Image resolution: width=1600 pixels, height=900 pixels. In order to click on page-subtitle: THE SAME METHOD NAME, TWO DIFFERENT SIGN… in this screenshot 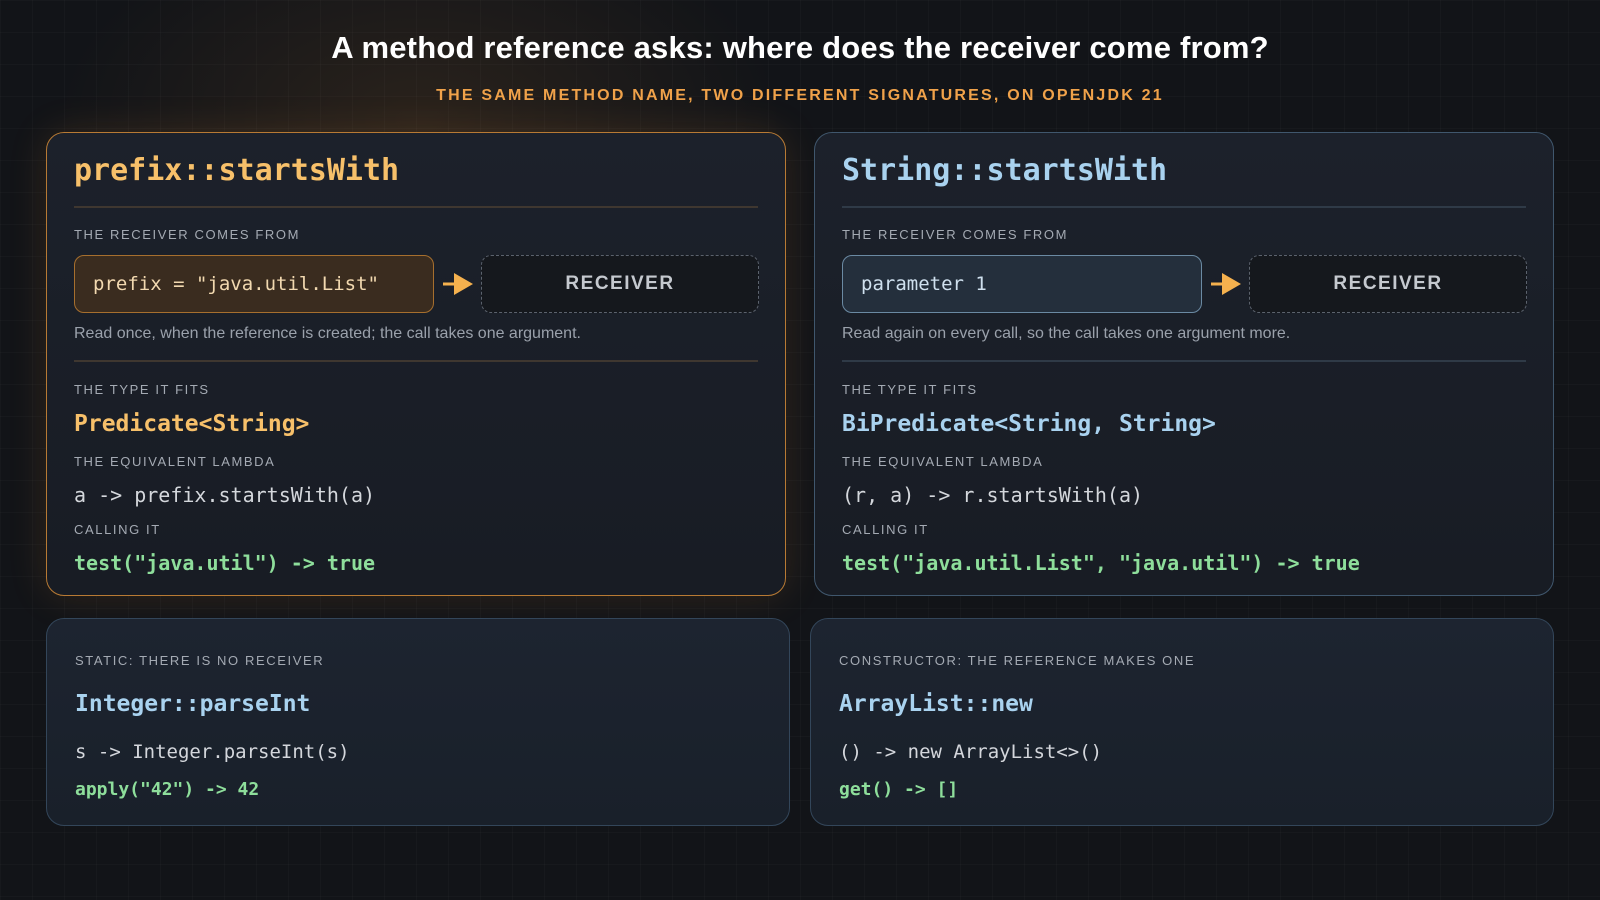, I will do `click(800, 95)`.